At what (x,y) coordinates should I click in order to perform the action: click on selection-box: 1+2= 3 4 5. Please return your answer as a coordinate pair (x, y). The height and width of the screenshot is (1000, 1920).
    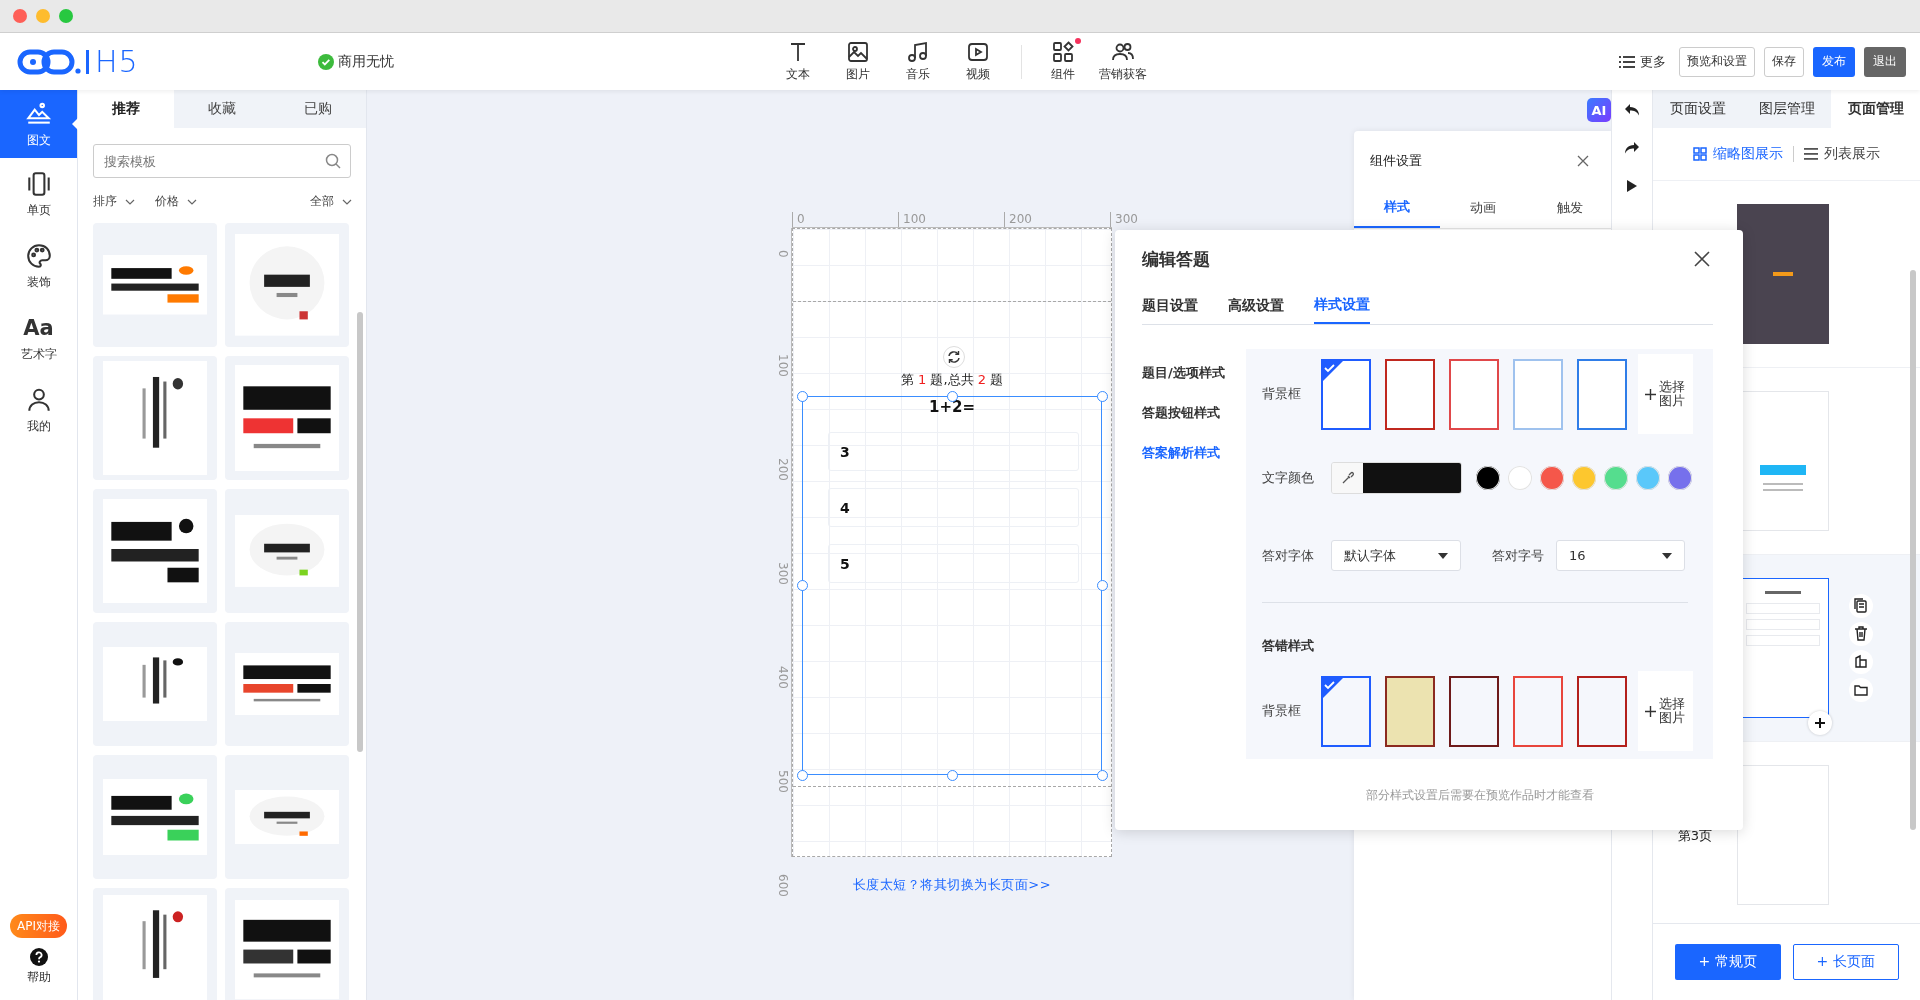
    Looking at the image, I should click on (952, 585).